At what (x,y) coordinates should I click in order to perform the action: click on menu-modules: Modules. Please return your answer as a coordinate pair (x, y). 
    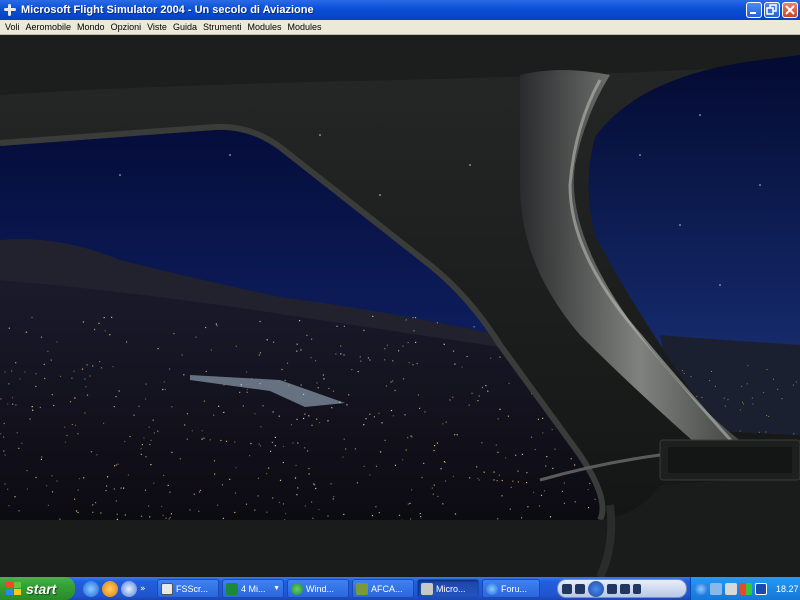
    Looking at the image, I should click on (266, 27).